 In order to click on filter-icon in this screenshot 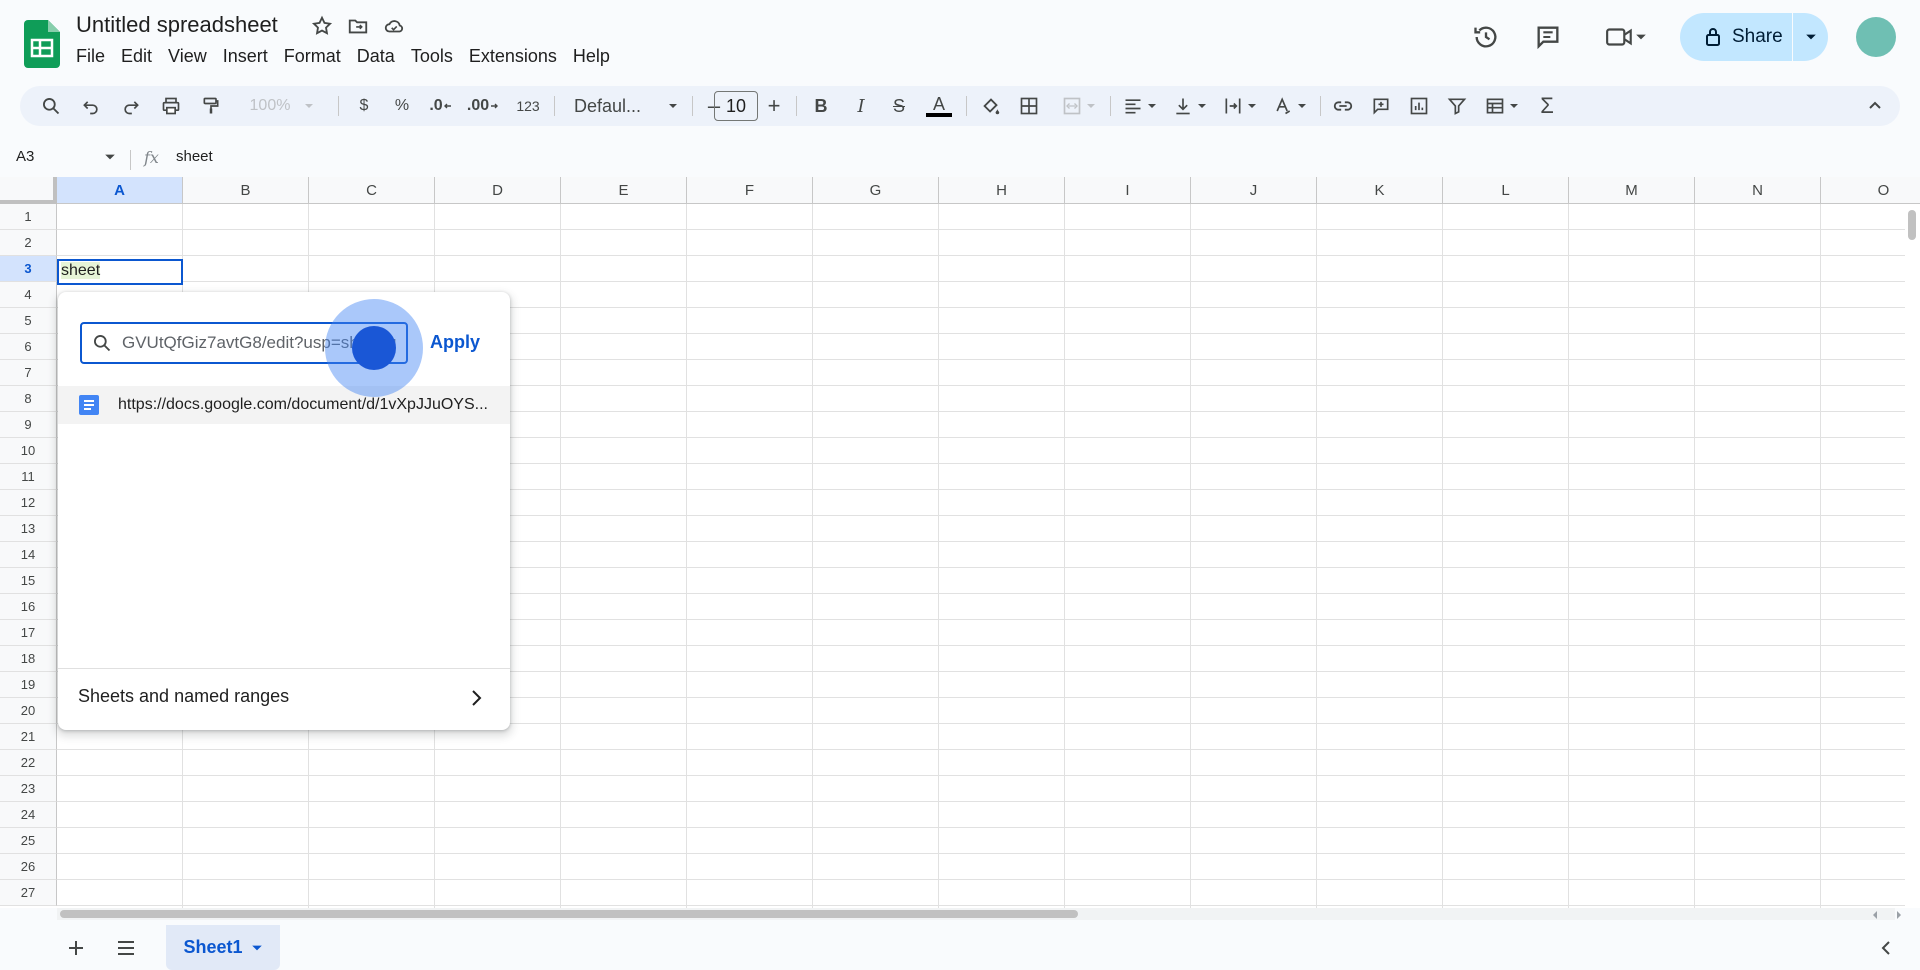, I will do `click(1457, 106)`.